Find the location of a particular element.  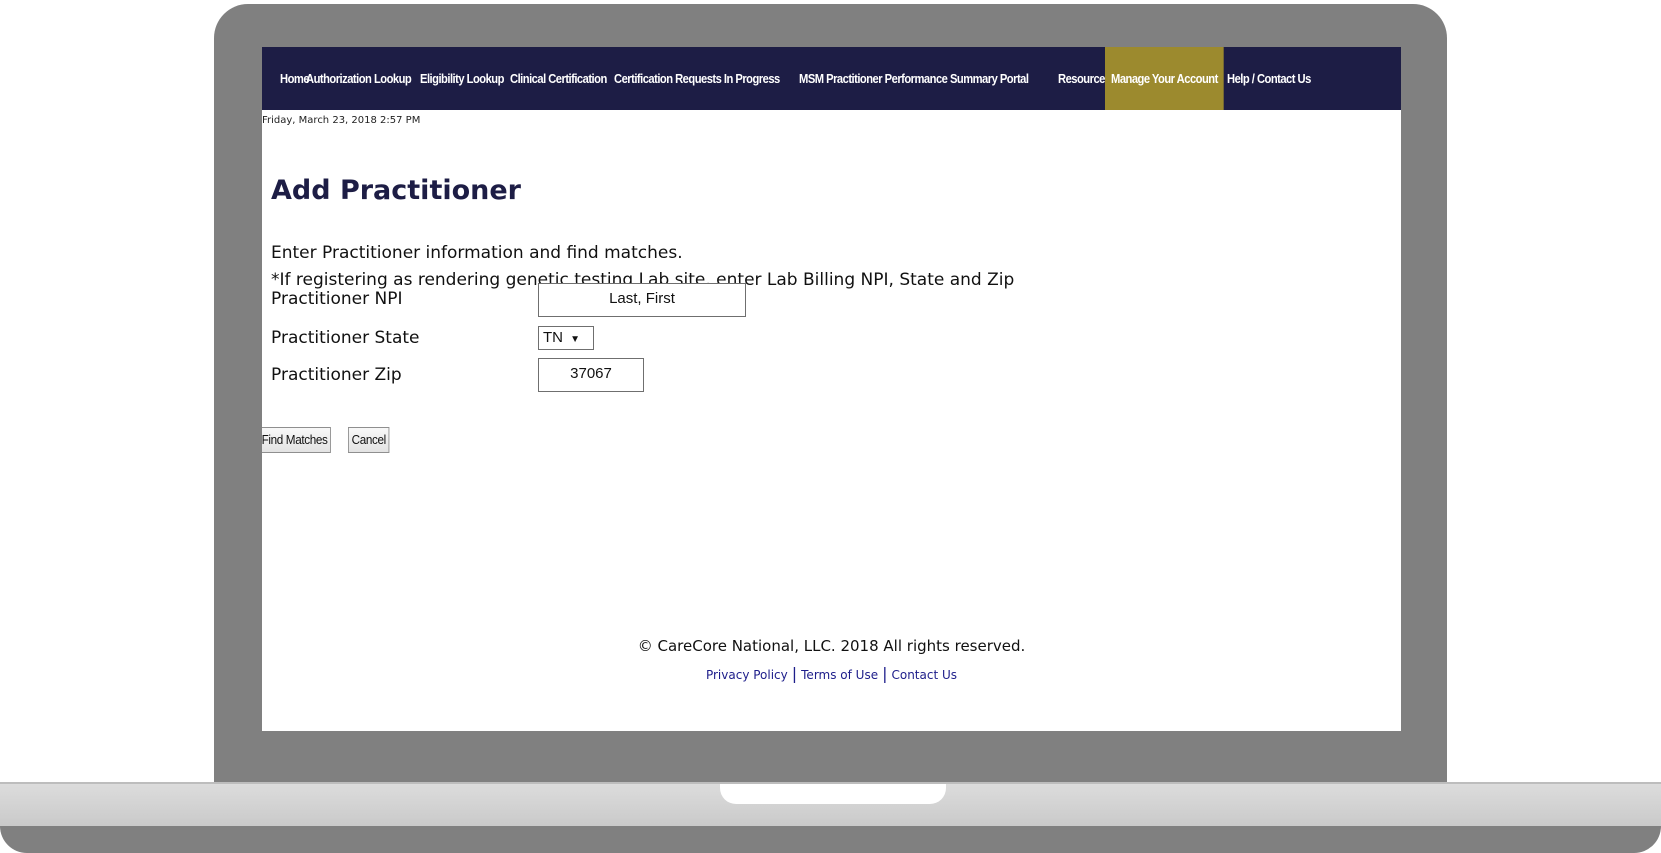

laptop-base-bottom is located at coordinates (830, 839).